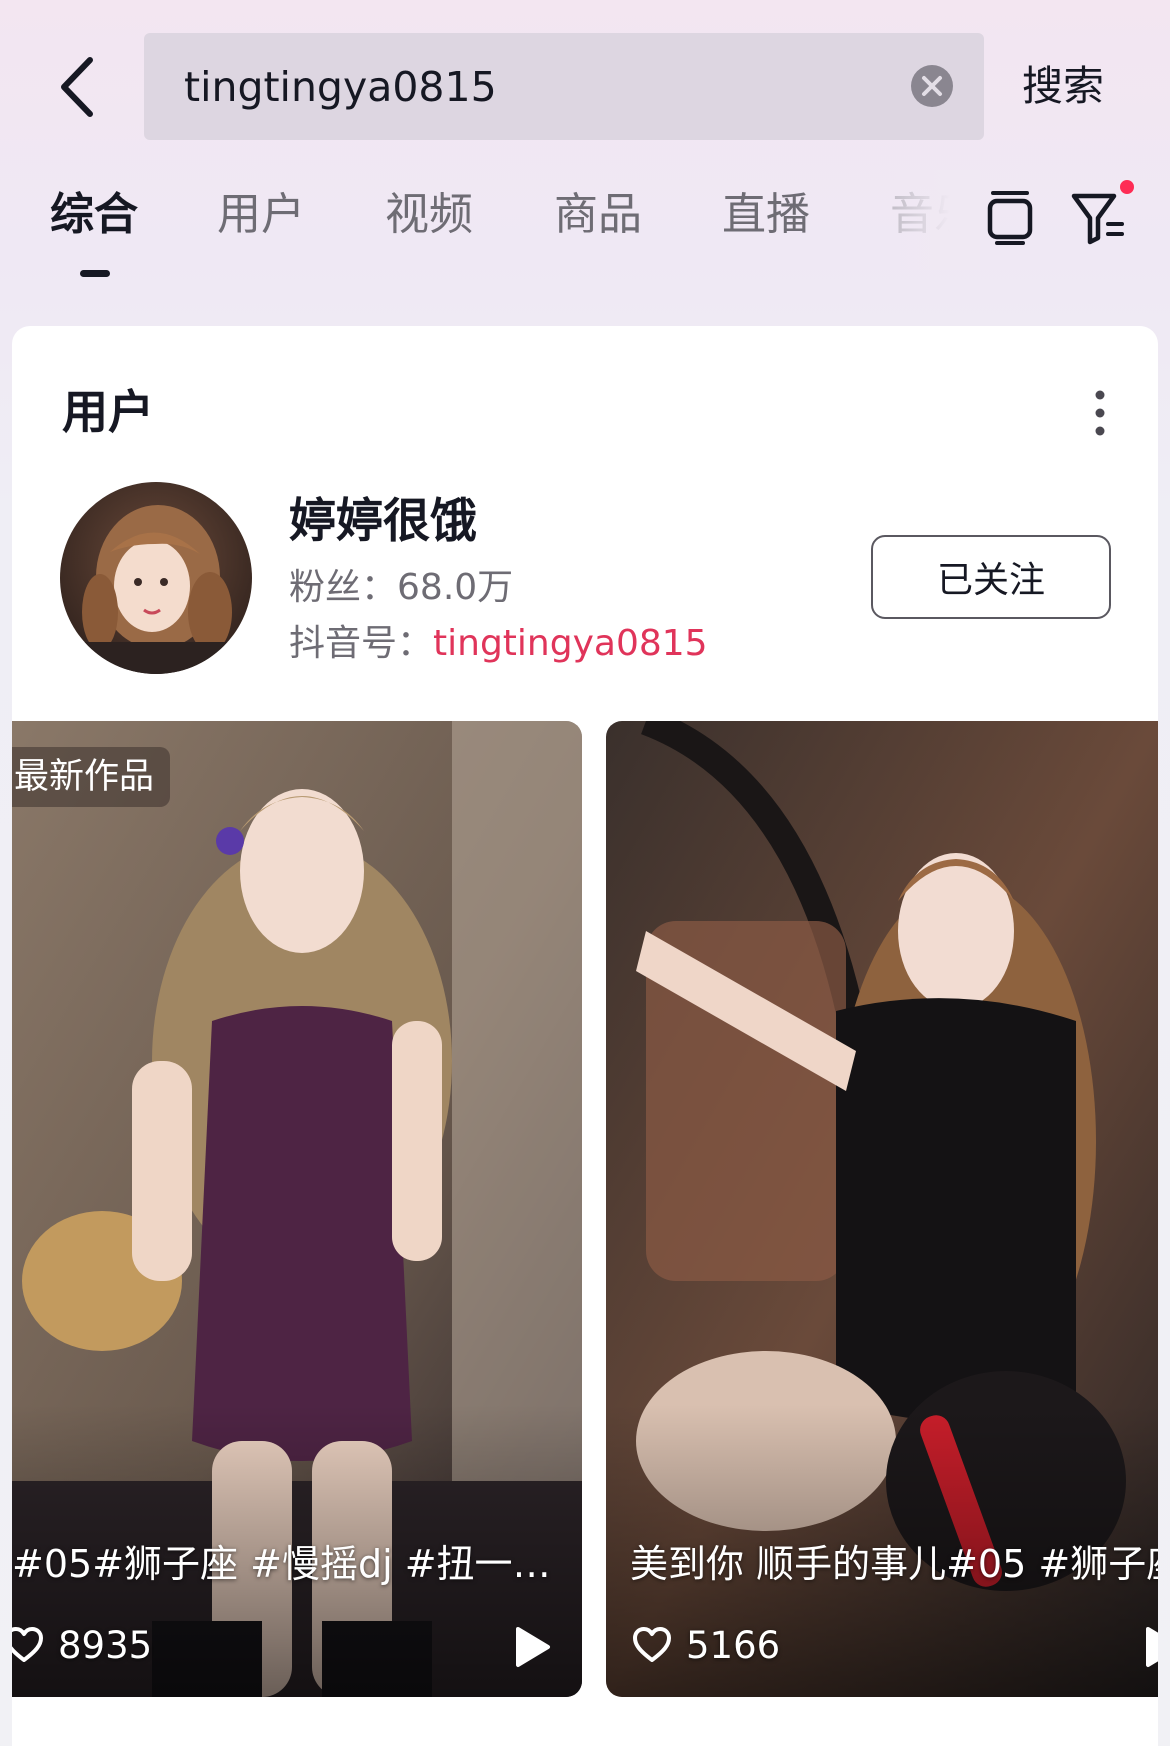  What do you see at coordinates (1127, 187) in the screenshot?
I see `filter-notification-dot` at bounding box center [1127, 187].